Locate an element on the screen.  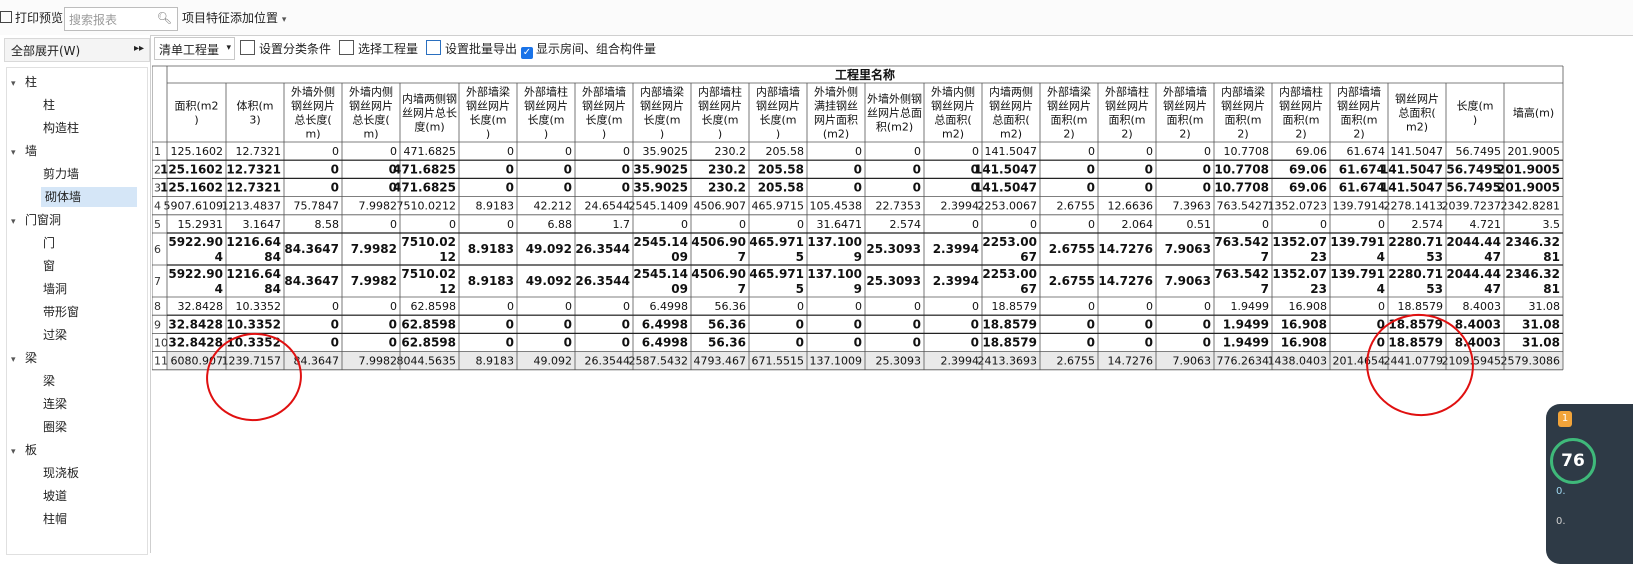
tree-group-12: ▾ 梁 is located at coordinates (24, 358).